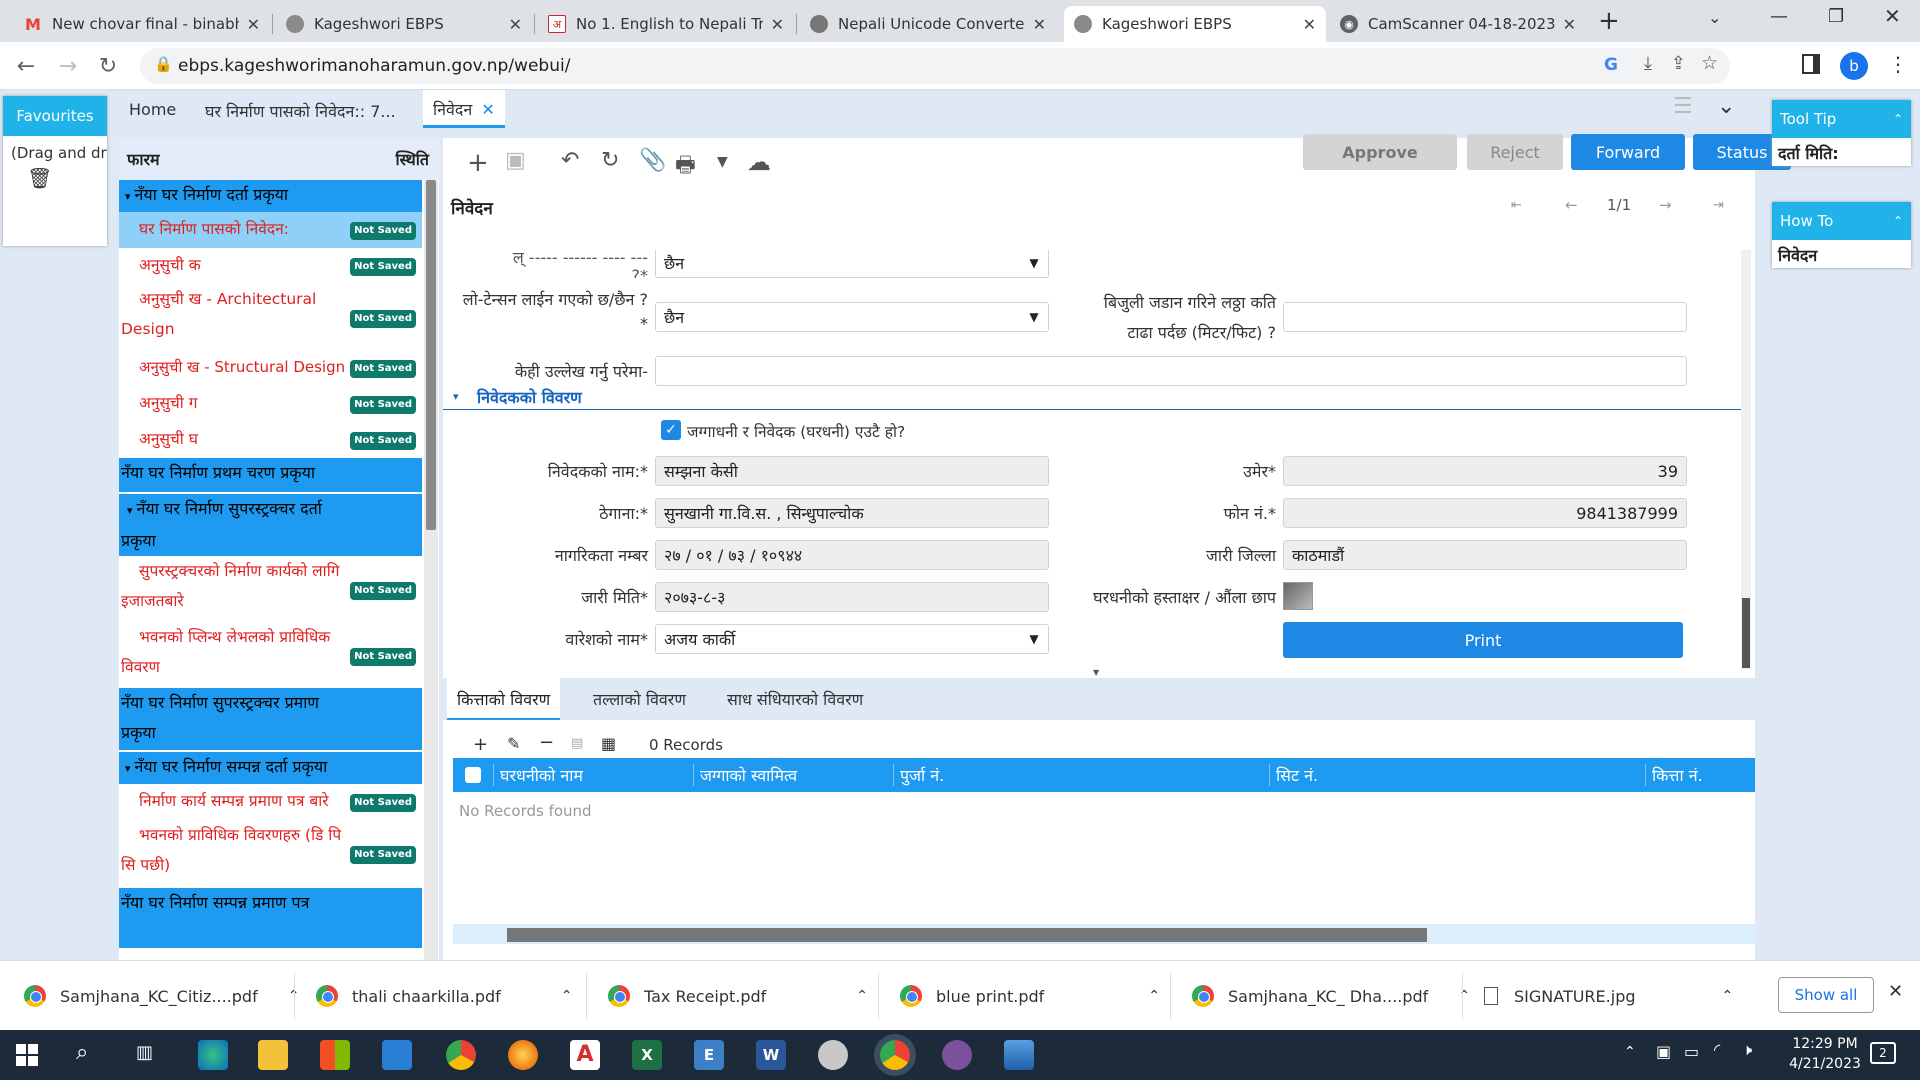 The width and height of the screenshot is (1920, 1080). Describe the element at coordinates (213, 1055) in the screenshot. I see `edge-icon` at that location.